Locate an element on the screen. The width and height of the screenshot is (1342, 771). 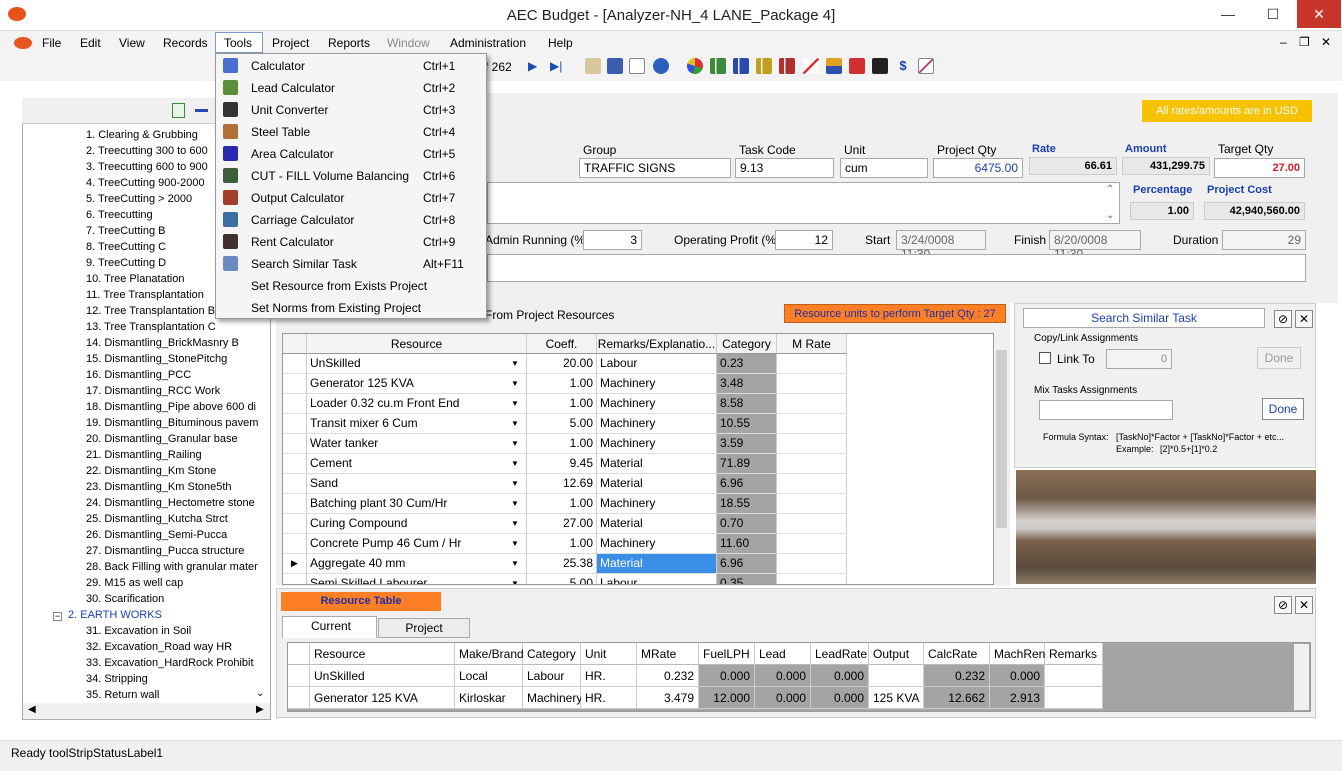
tree-item: 11. Tree Transplantation is located at coordinates (145, 295).